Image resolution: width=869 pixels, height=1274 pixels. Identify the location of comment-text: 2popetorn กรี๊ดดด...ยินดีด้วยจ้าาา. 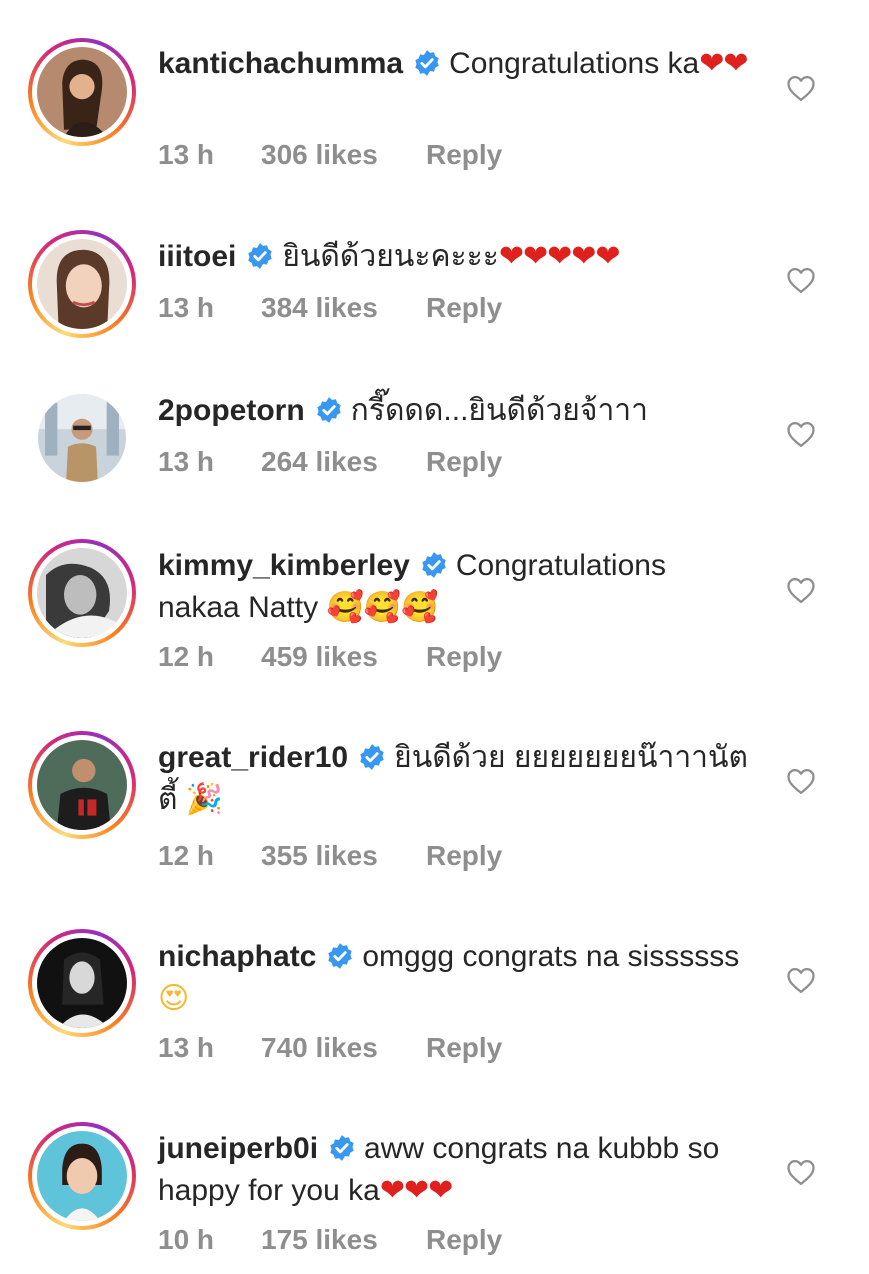
(453, 411).